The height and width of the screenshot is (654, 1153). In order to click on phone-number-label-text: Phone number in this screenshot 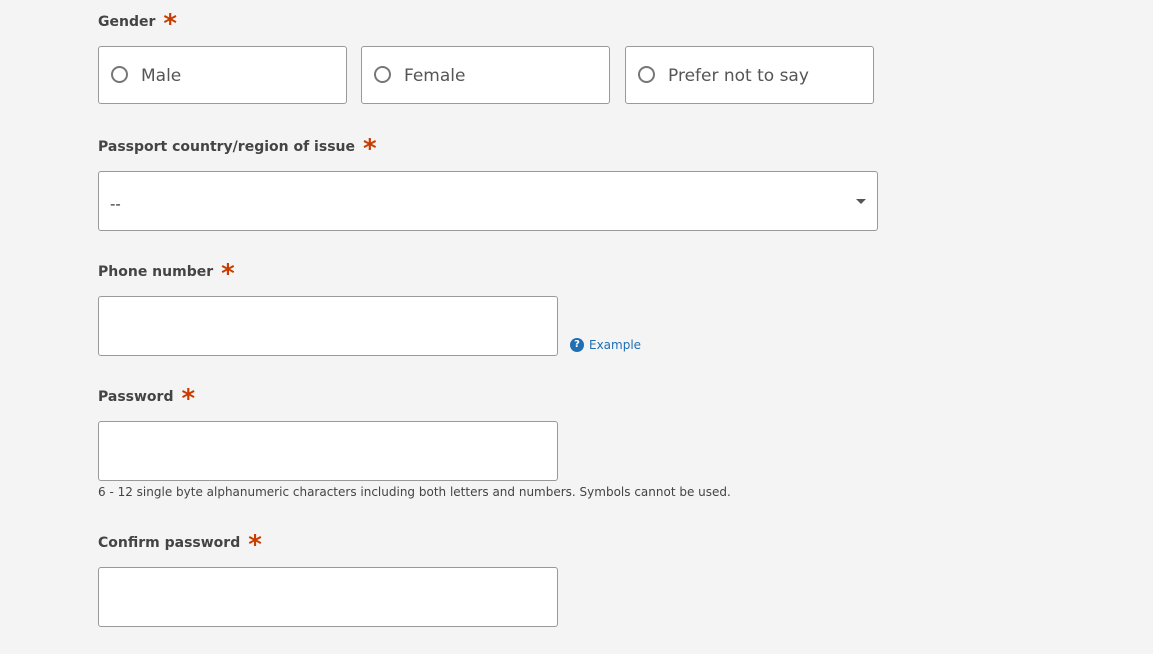, I will do `click(156, 272)`.